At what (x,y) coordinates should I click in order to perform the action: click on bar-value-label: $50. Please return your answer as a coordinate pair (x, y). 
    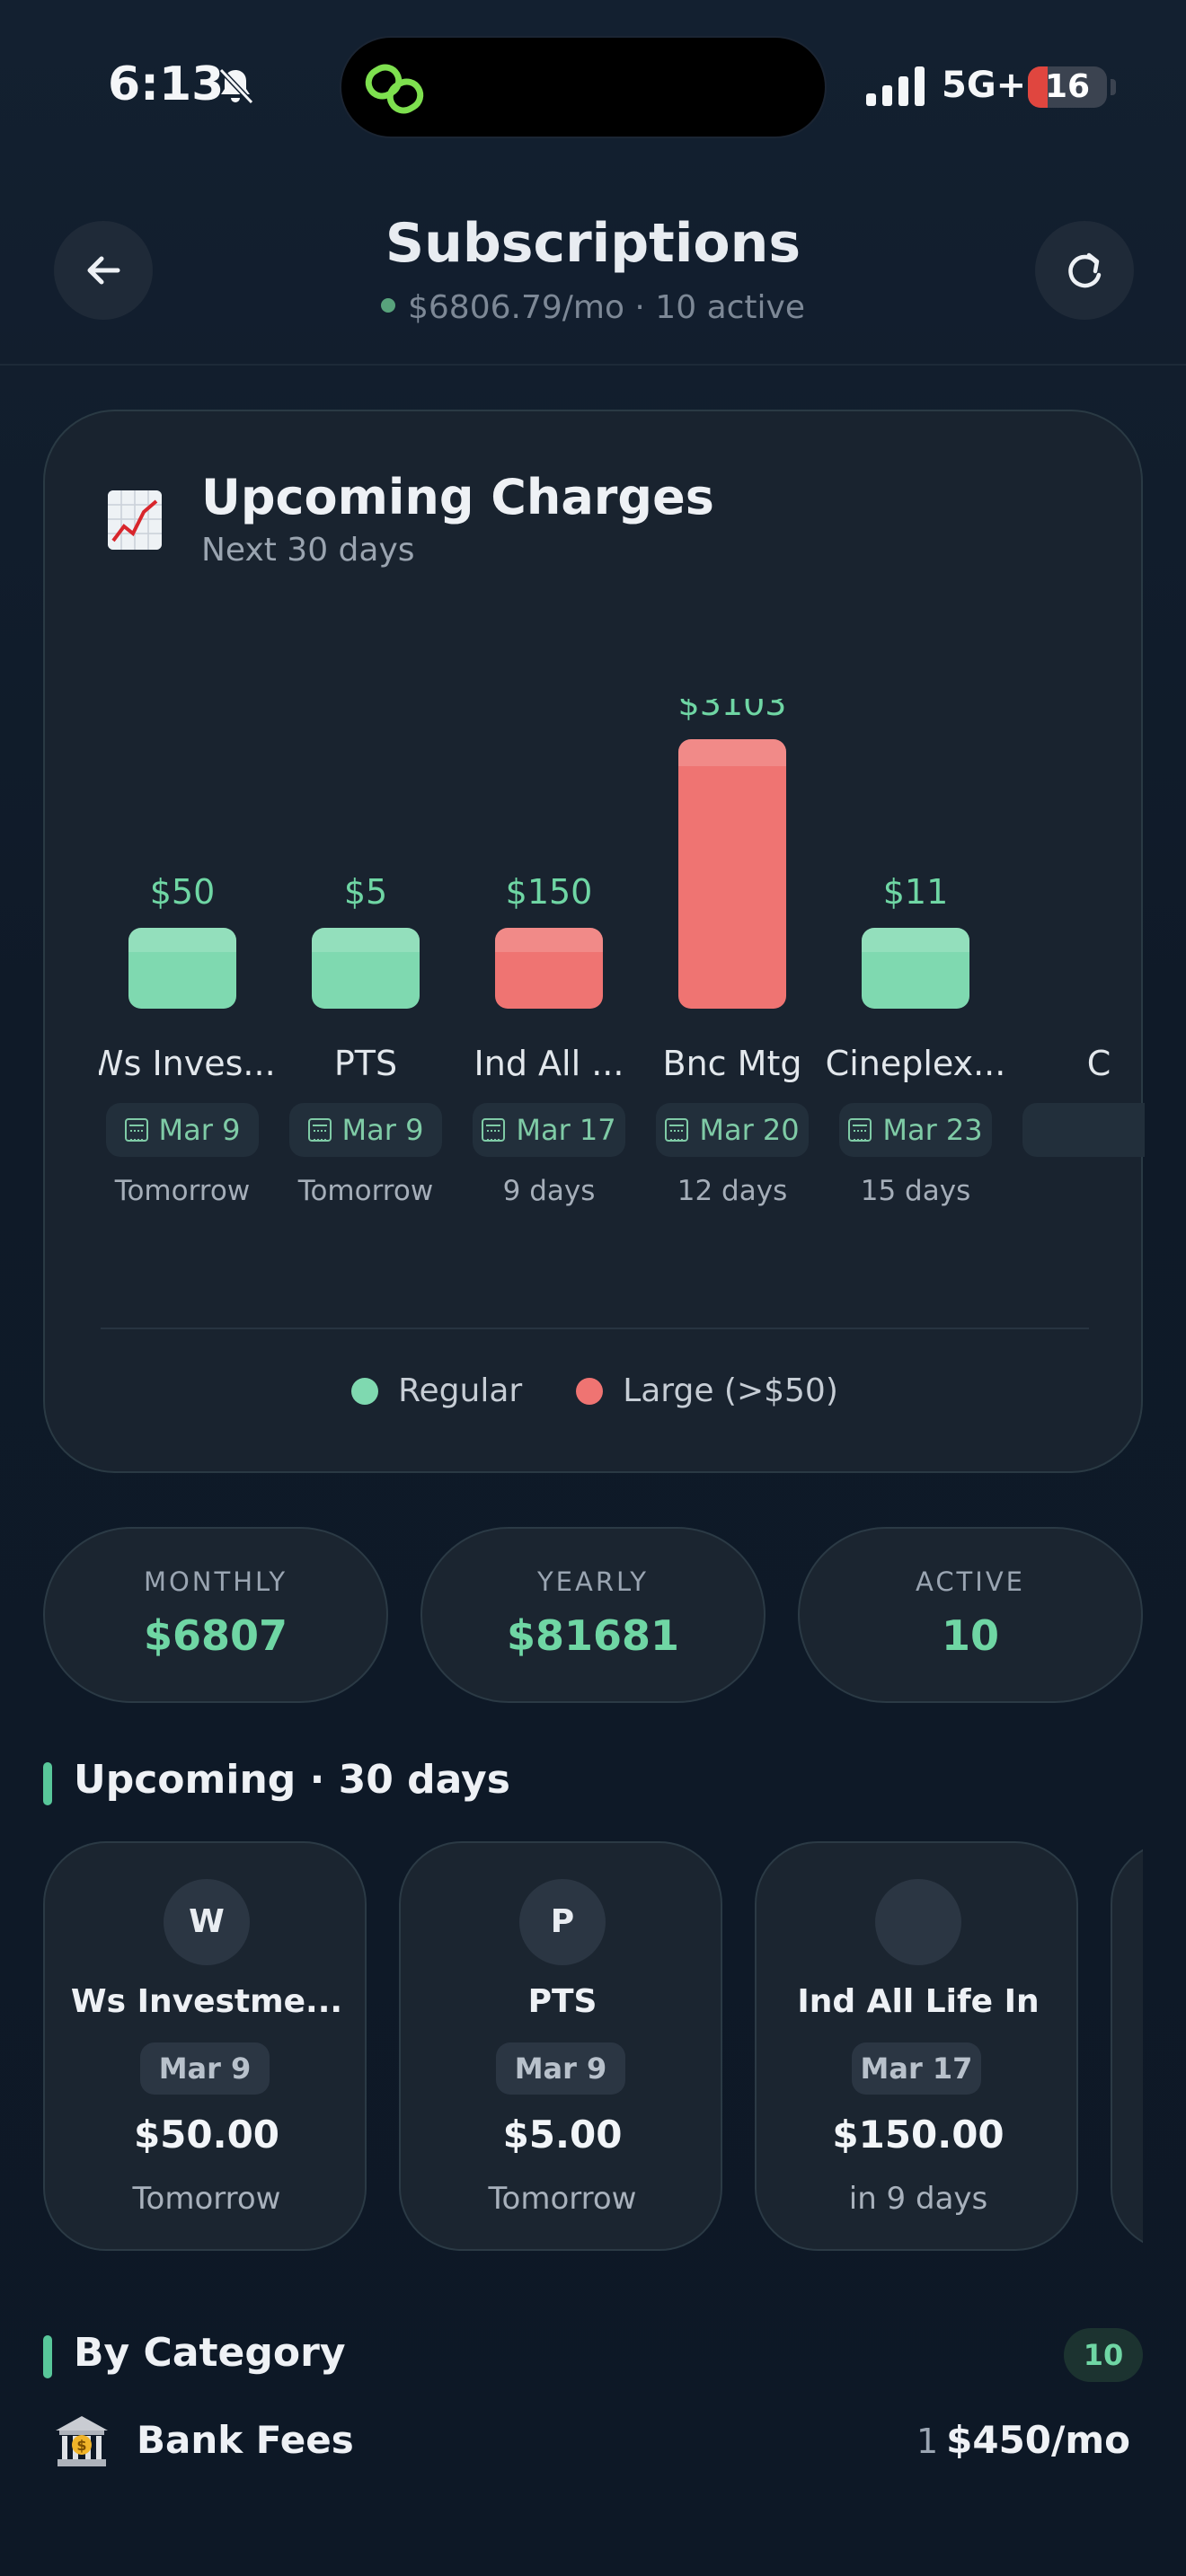
    Looking at the image, I should click on (182, 892).